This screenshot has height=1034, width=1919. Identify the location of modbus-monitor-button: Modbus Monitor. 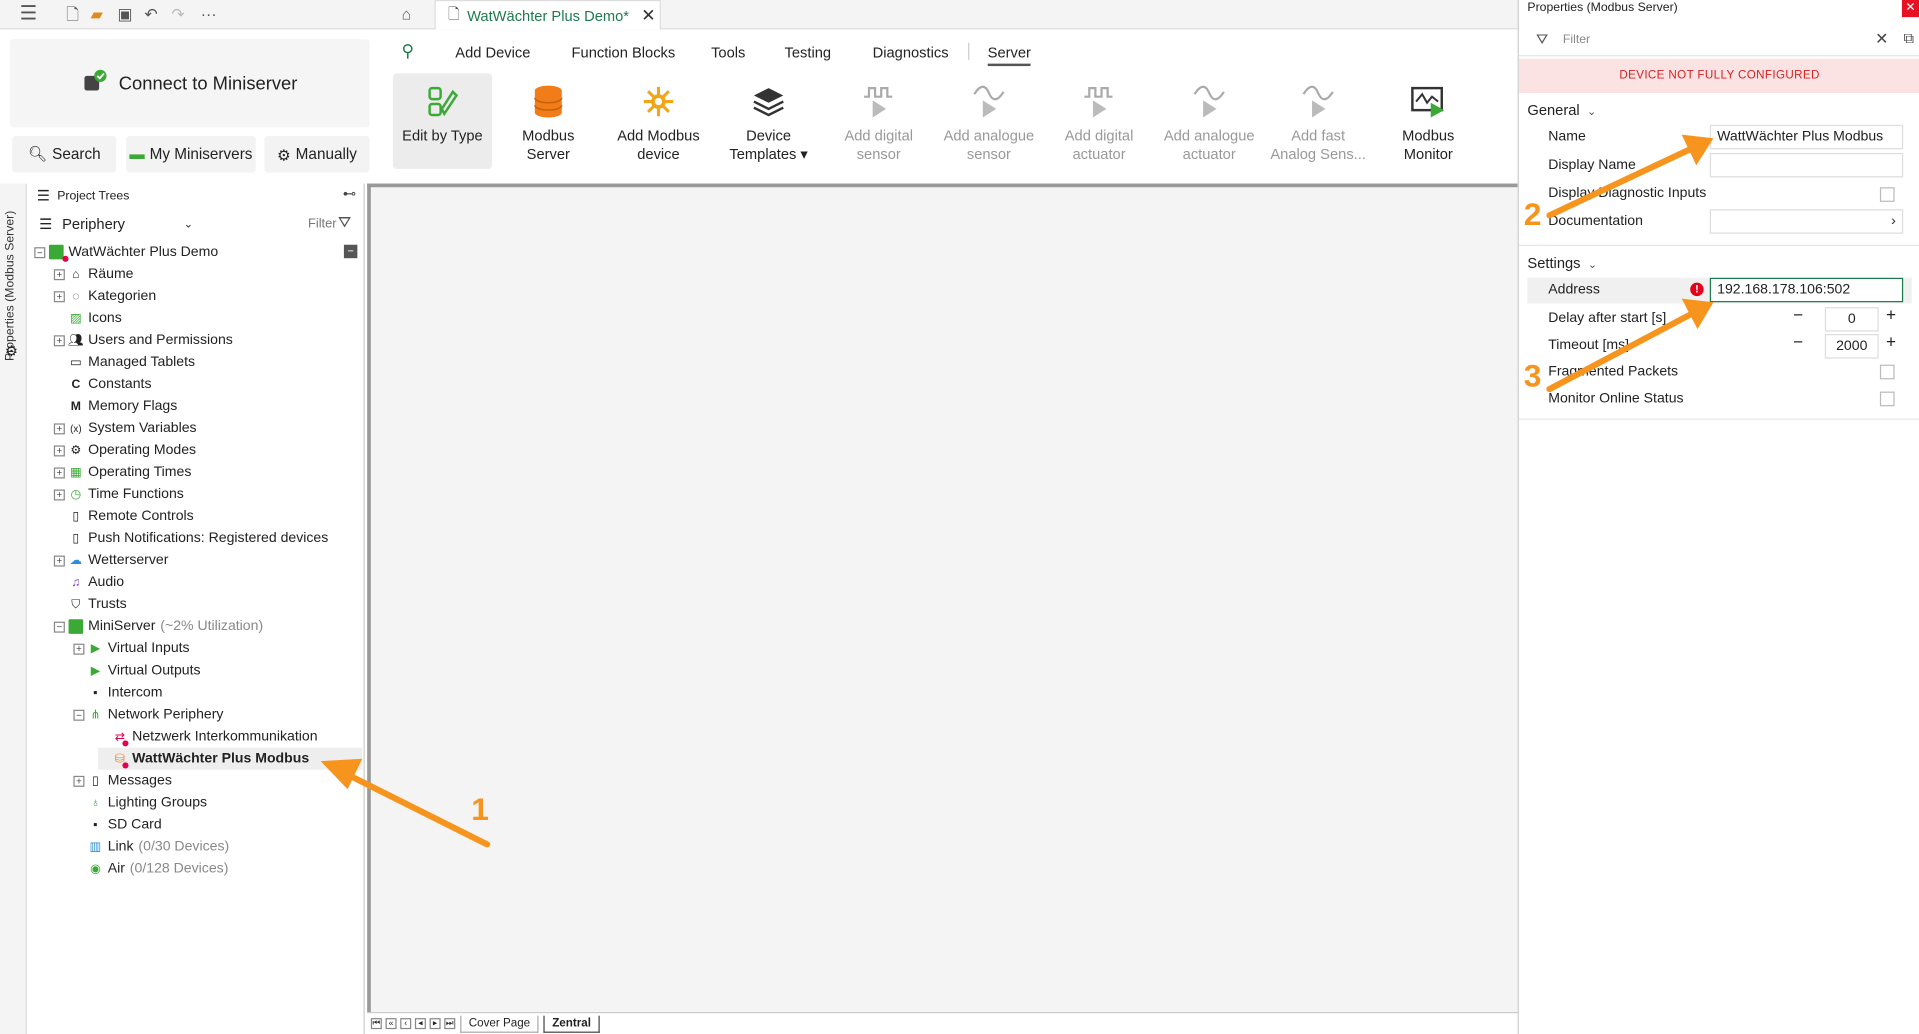
(1428, 120).